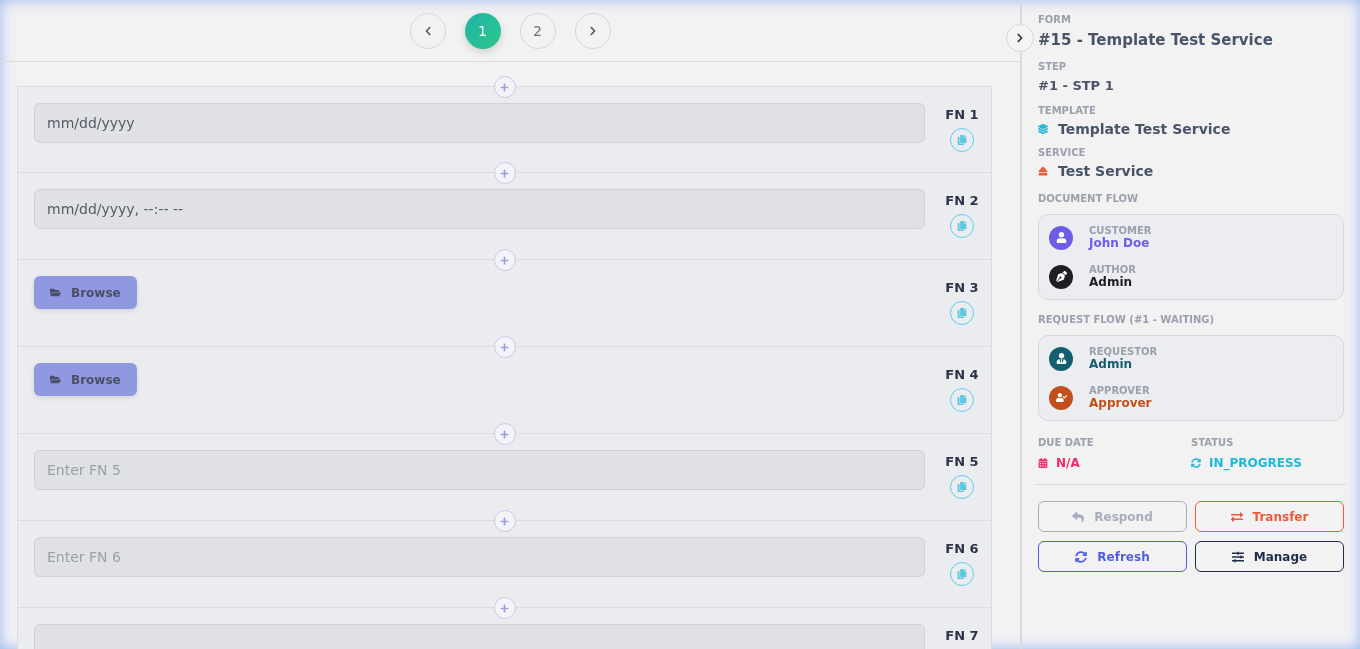 The height and width of the screenshot is (649, 1360). What do you see at coordinates (1144, 129) in the screenshot?
I see `template-value: Template Test Service` at bounding box center [1144, 129].